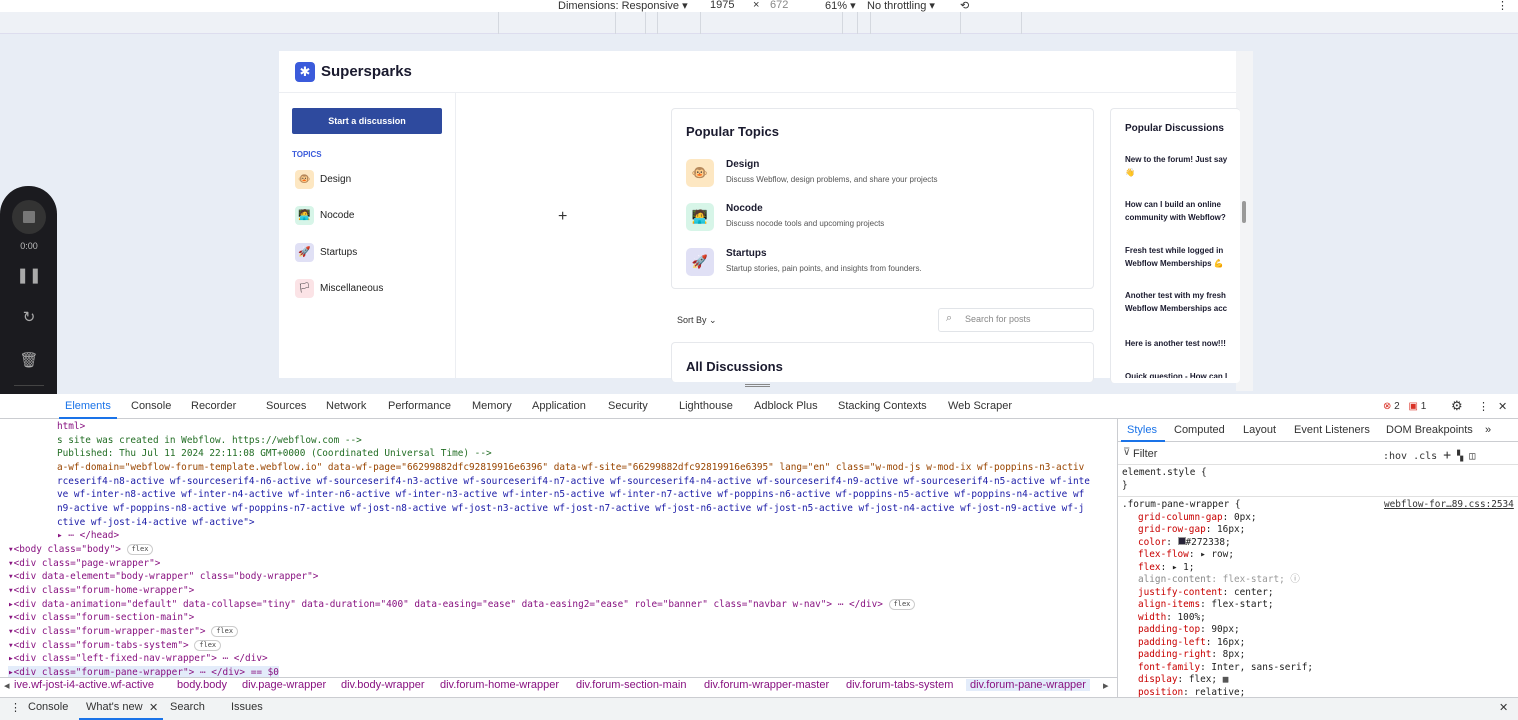 The height and width of the screenshot is (720, 1518). Describe the element at coordinates (840, 6) in the screenshot. I see `zoom-select: 61% ▾` at that location.